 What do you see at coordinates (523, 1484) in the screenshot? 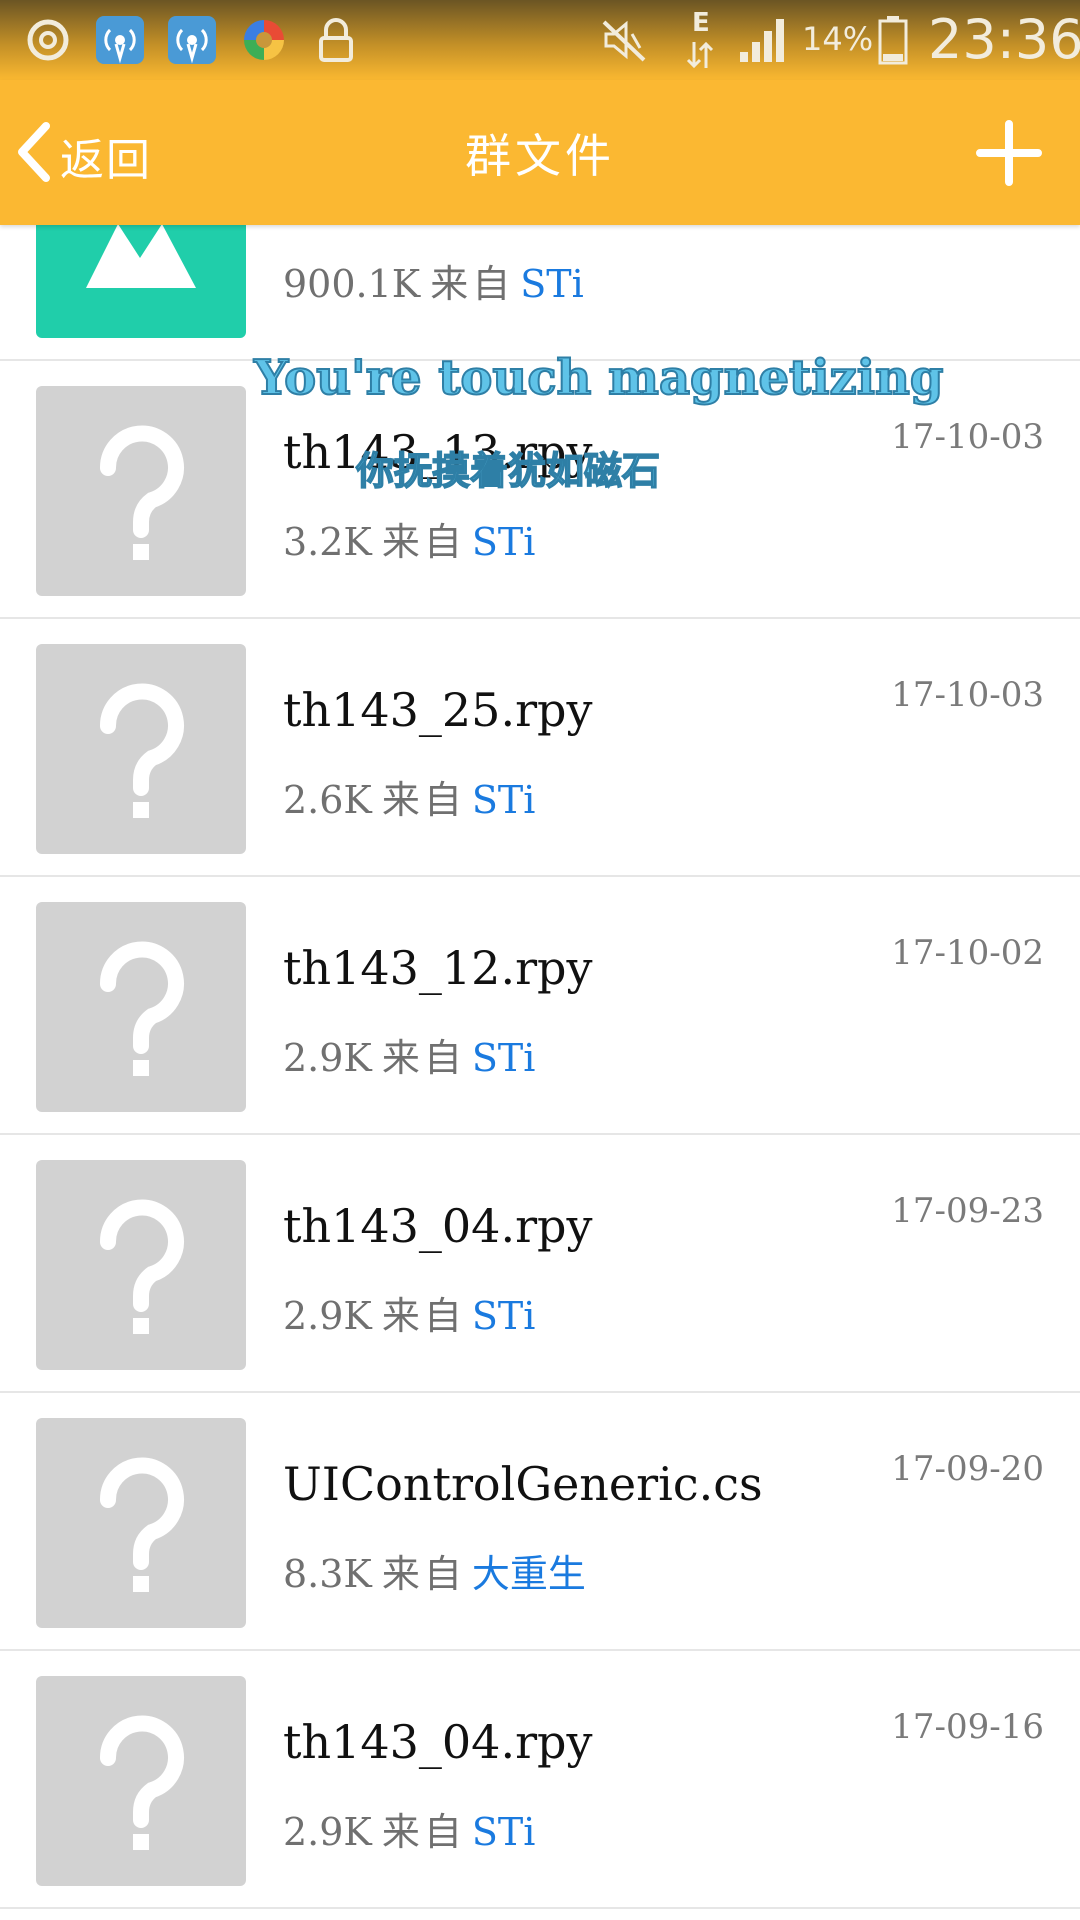
I see `file-name: UIControlGeneric.cs` at bounding box center [523, 1484].